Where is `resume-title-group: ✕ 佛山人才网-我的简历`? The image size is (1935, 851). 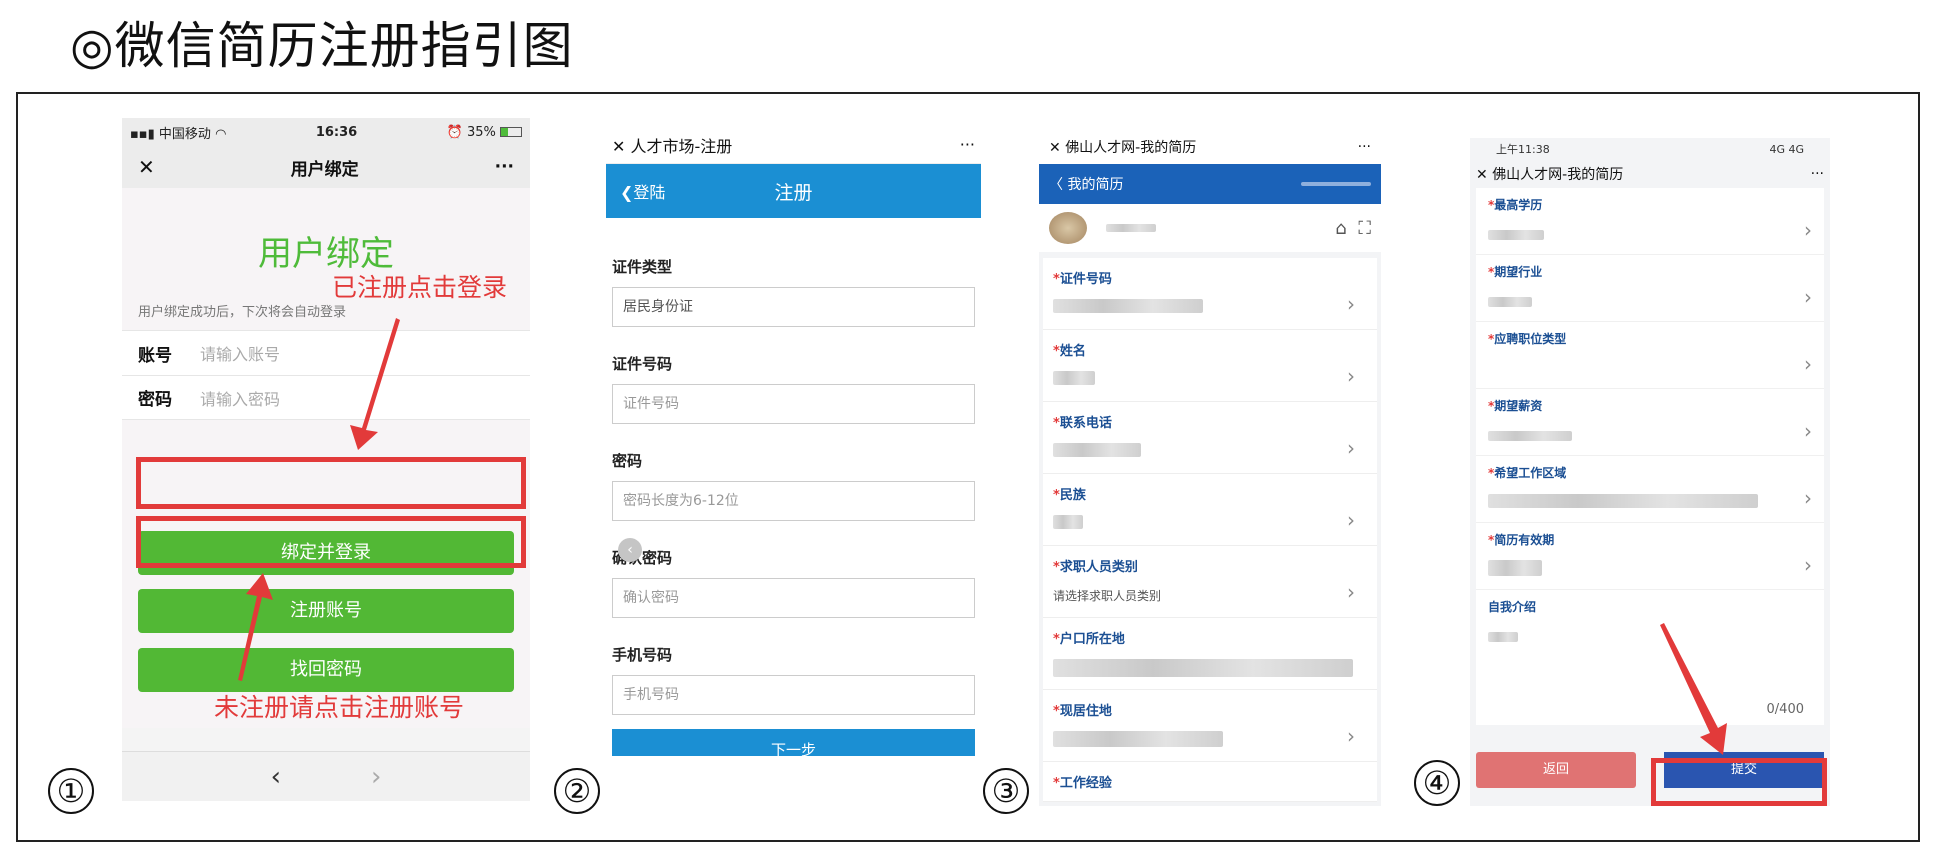
resume-title-group: ✕ 佛山人才网-我的简历 is located at coordinates (1549, 174).